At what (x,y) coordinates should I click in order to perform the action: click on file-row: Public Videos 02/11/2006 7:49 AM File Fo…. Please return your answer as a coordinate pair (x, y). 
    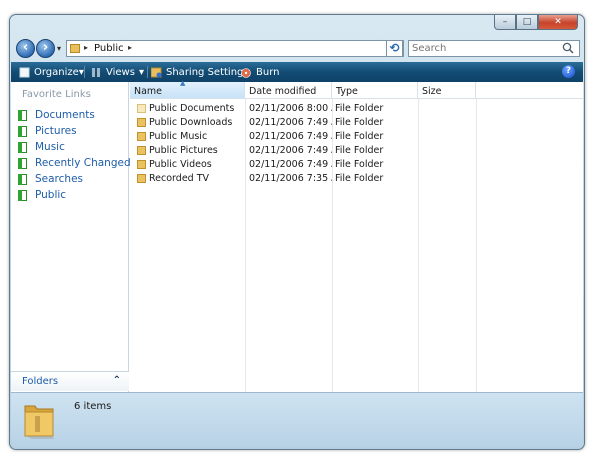
    Looking at the image, I should click on (356, 164).